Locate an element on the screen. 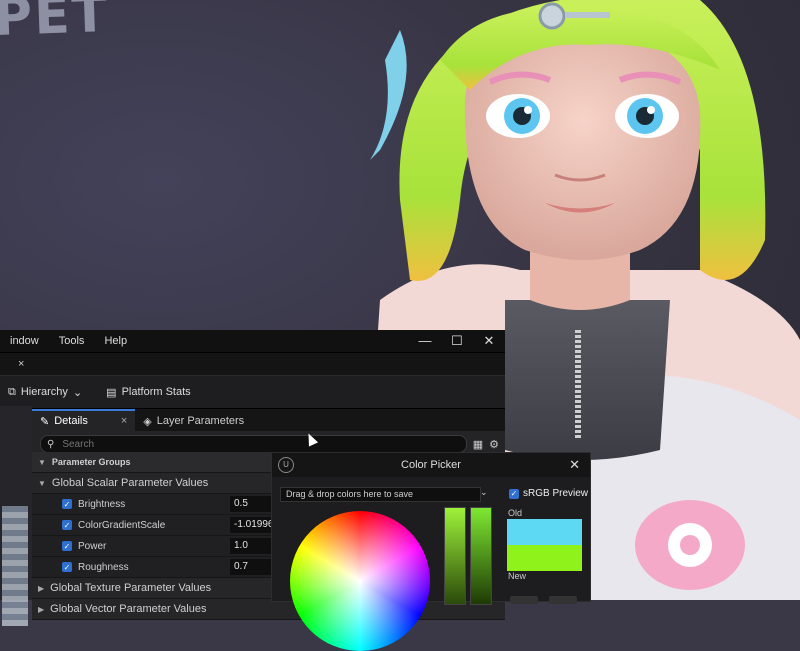  panel-tab-row: ✎ Details × ◈ Layer Parameters is located at coordinates (252, 420).